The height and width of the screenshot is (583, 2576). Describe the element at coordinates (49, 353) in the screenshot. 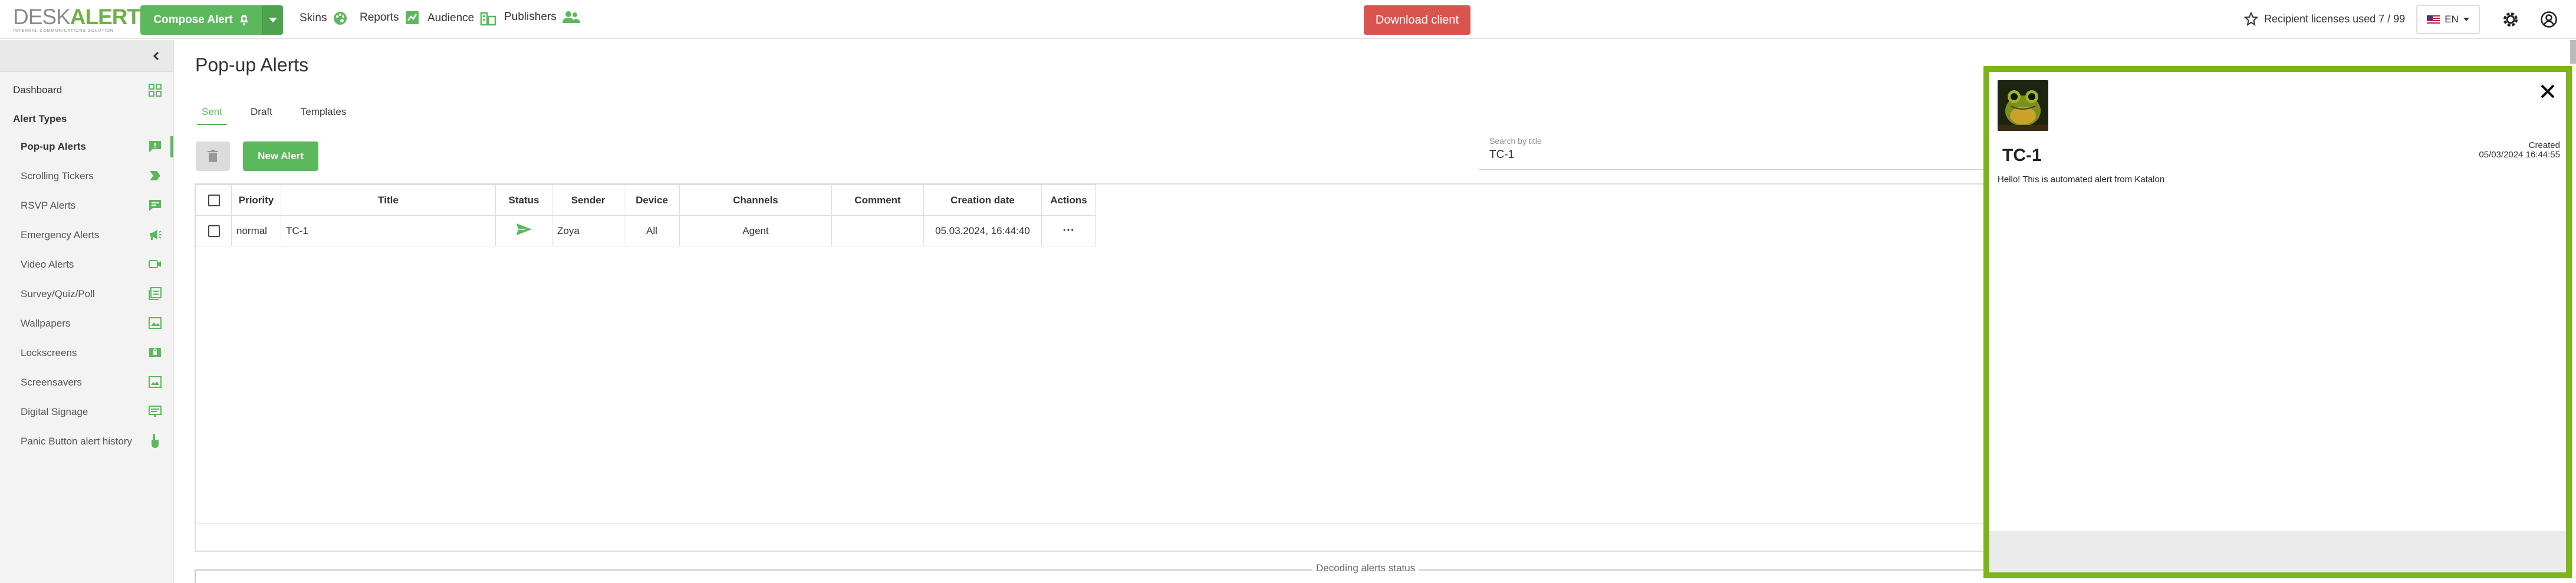

I see `sidebar-item-lockscreens: Lockscreens` at that location.